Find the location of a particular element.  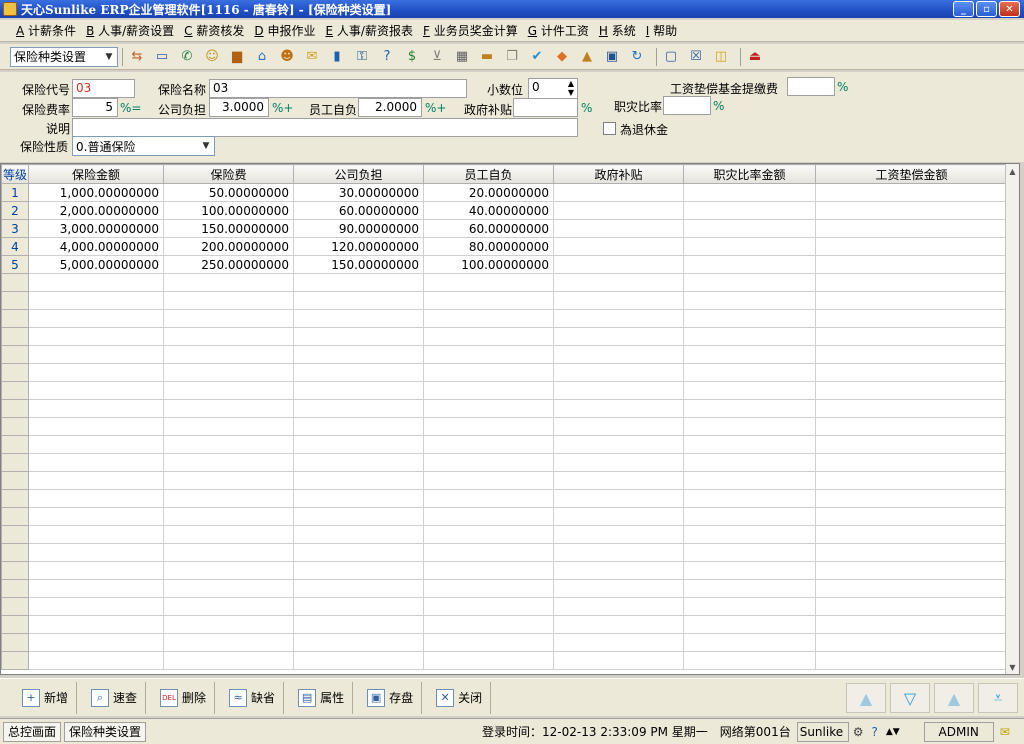

add-button: + 新增 is located at coordinates (46, 697).